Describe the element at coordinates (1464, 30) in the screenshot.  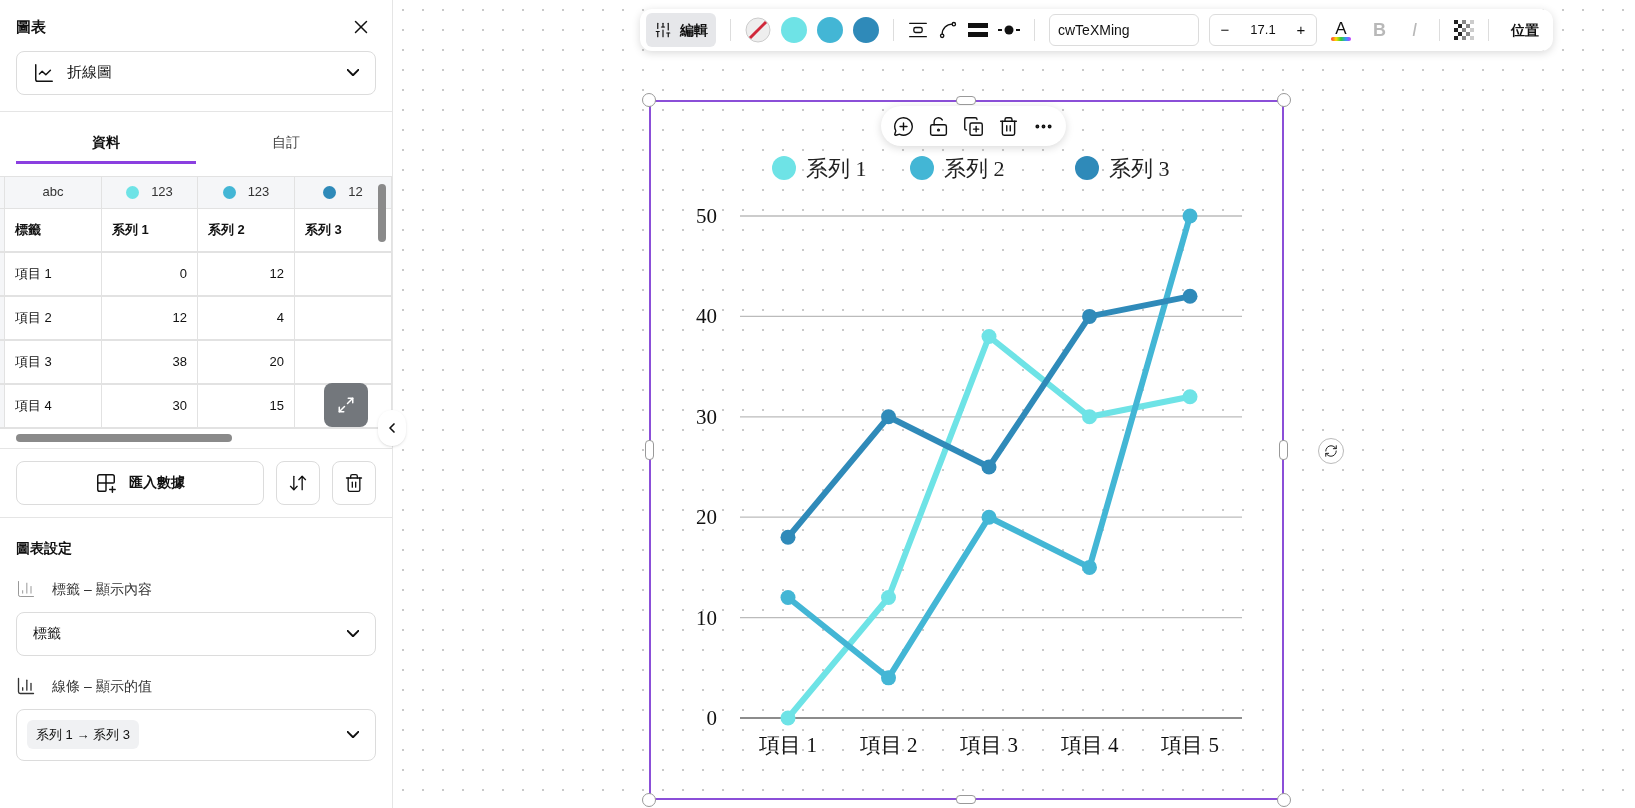
I see `transparency-icon` at that location.